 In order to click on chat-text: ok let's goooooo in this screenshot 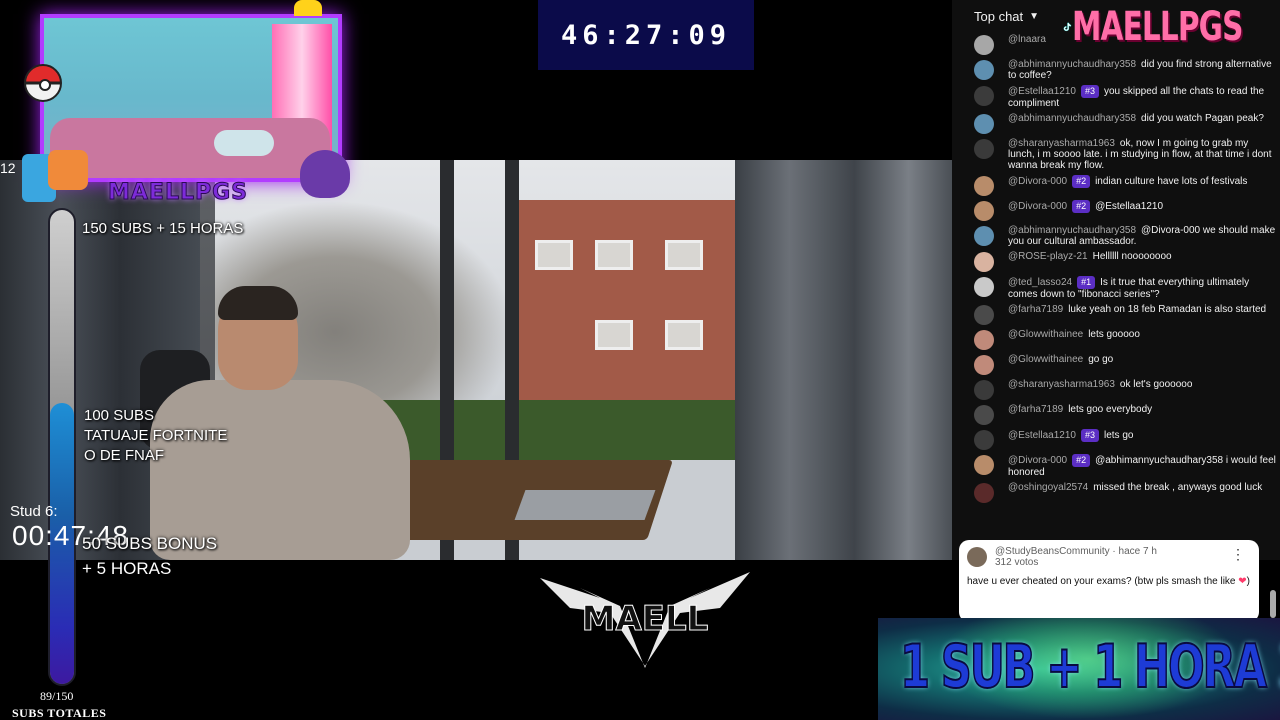, I will do `click(1156, 384)`.